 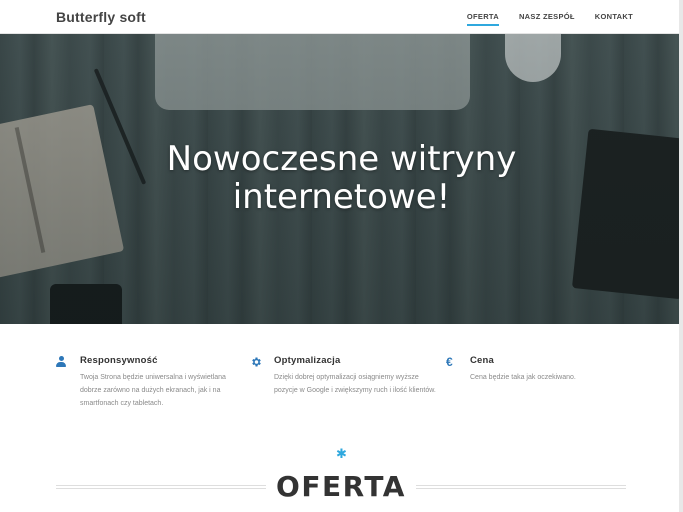 What do you see at coordinates (681, 256) in the screenshot?
I see `page-scrollbar` at bounding box center [681, 256].